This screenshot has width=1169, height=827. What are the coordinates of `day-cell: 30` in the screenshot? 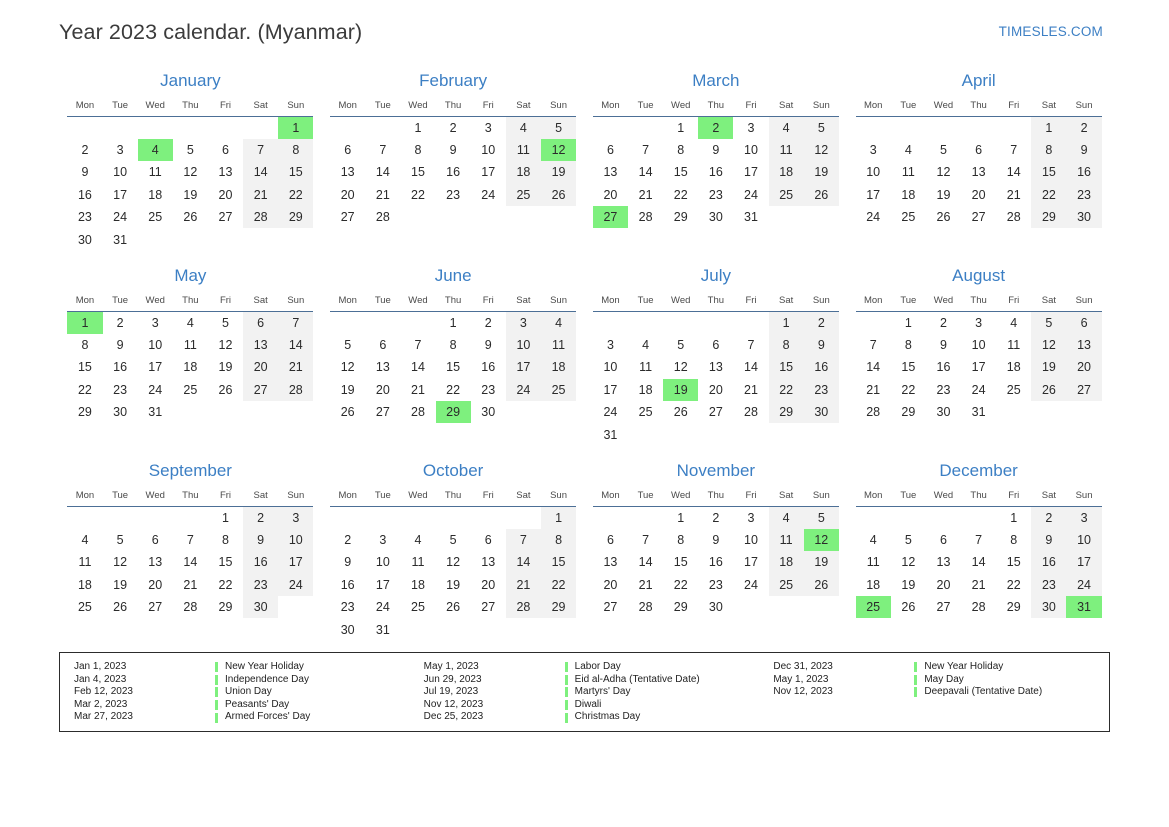 It's located at (943, 412).